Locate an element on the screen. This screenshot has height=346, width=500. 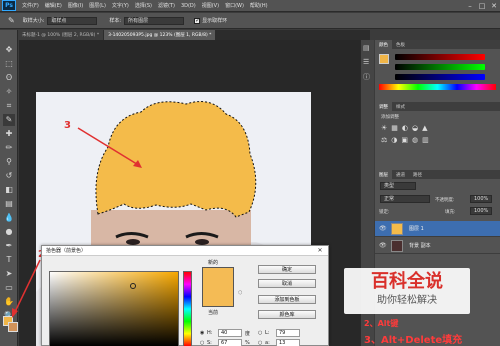
adjustment-icons-row2: ⚖◑▣◍▥ is located at coordinates (407, 140).